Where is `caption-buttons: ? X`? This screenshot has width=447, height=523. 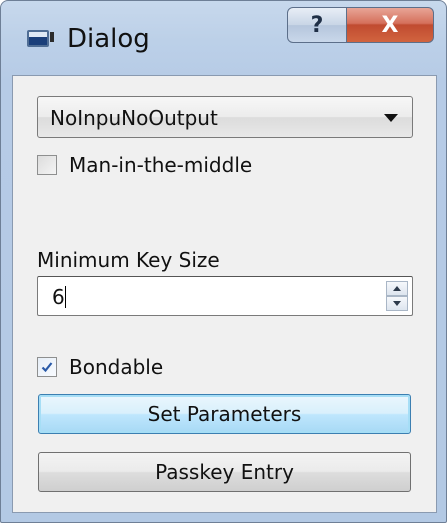 caption-buttons: ? X is located at coordinates (360, 25).